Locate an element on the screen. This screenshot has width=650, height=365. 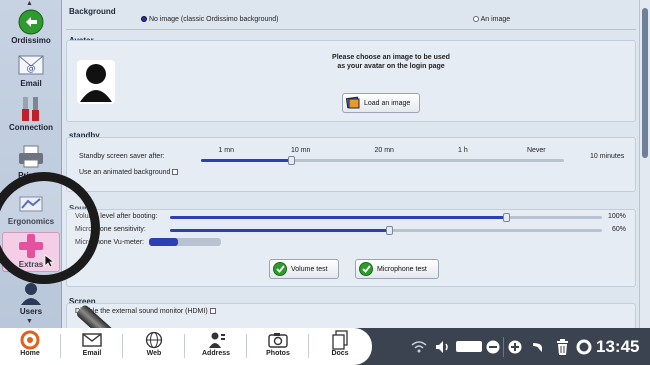
image-label: An image is located at coordinates (495, 19).